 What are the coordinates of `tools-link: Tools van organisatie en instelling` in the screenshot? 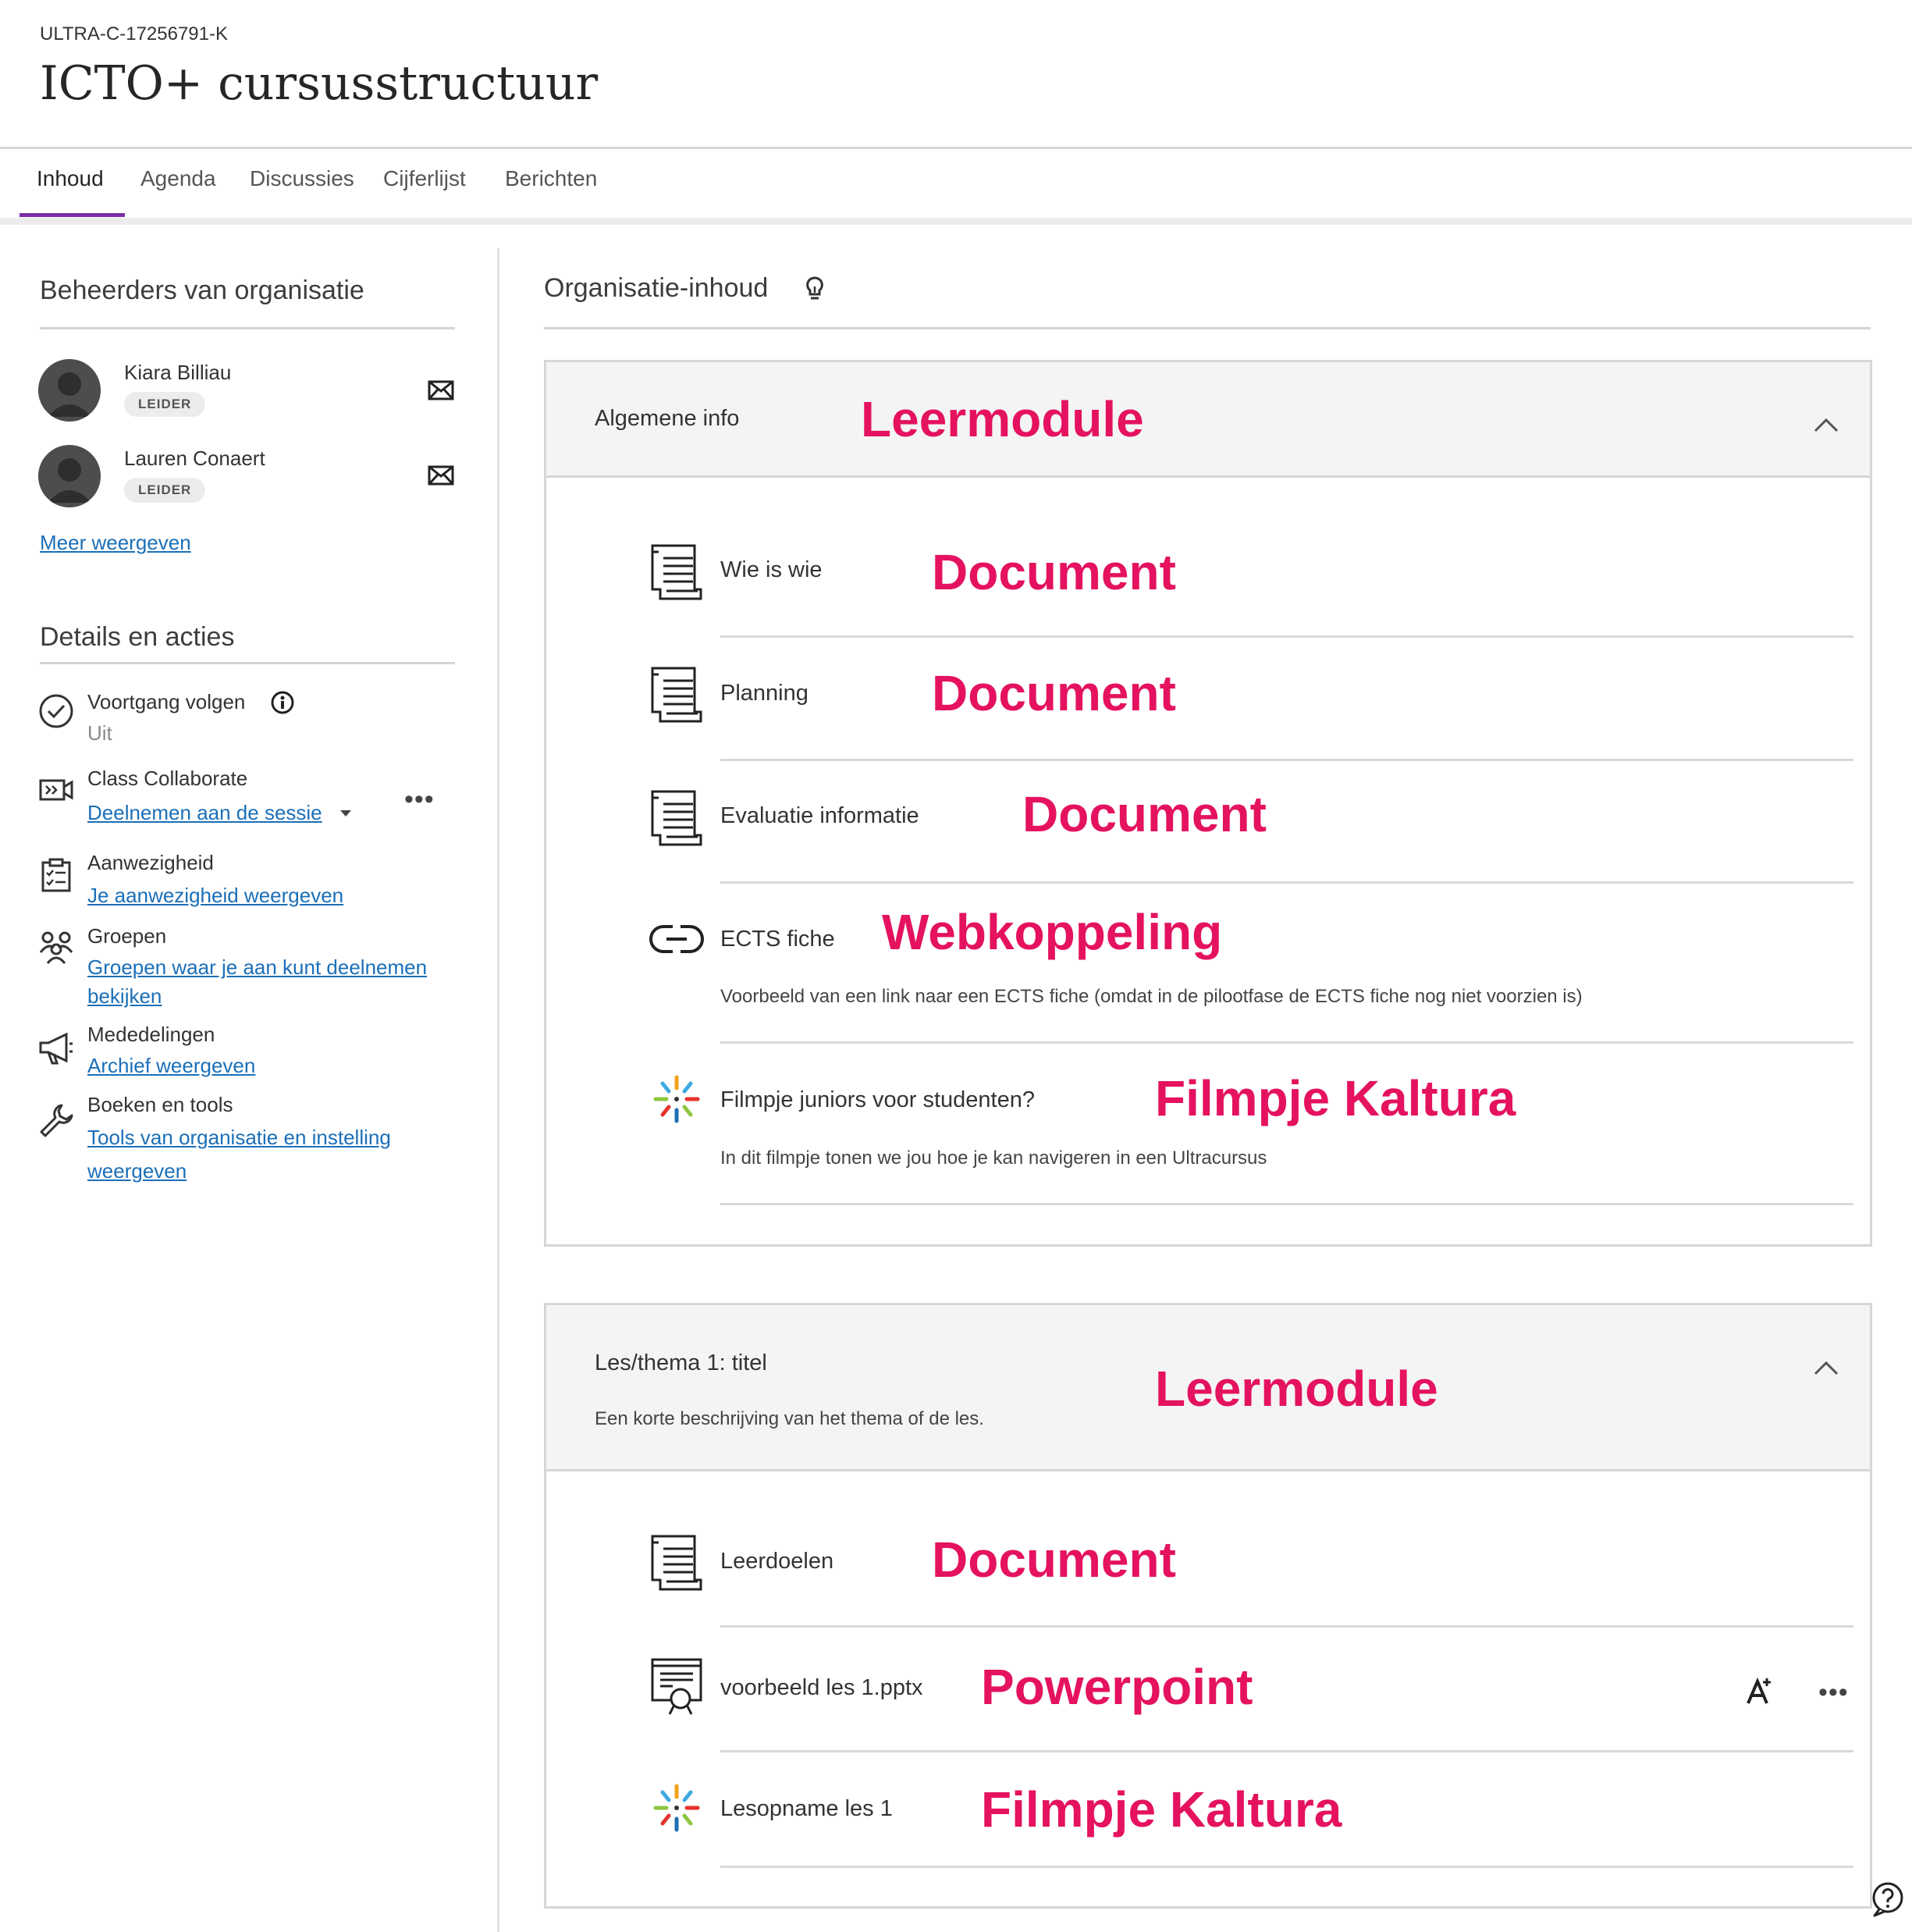 It's located at (239, 1137).